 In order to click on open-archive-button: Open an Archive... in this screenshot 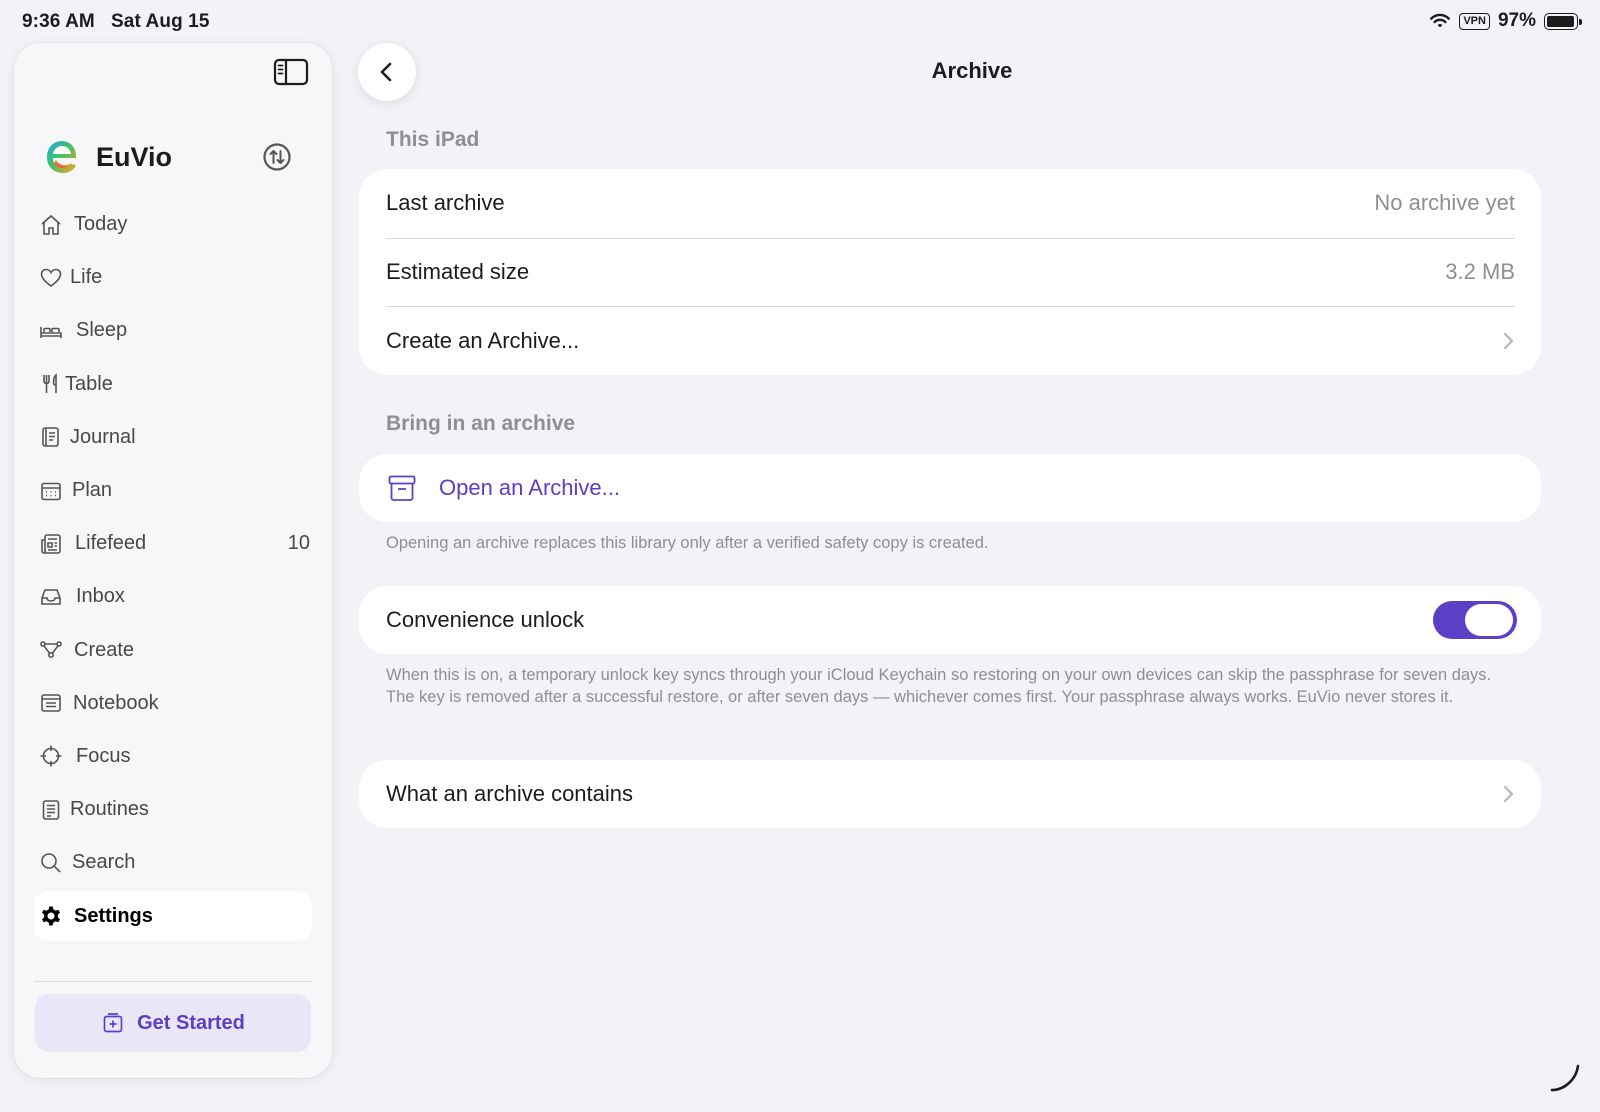, I will do `click(950, 488)`.